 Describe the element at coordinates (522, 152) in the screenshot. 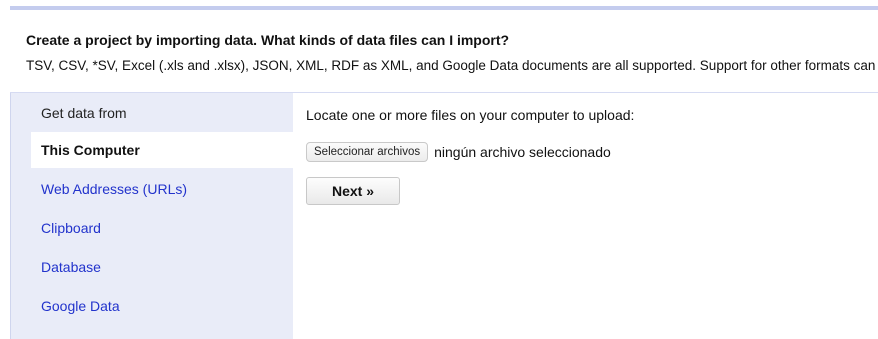

I see `file-status-text: ningún archivo seleccionado` at that location.